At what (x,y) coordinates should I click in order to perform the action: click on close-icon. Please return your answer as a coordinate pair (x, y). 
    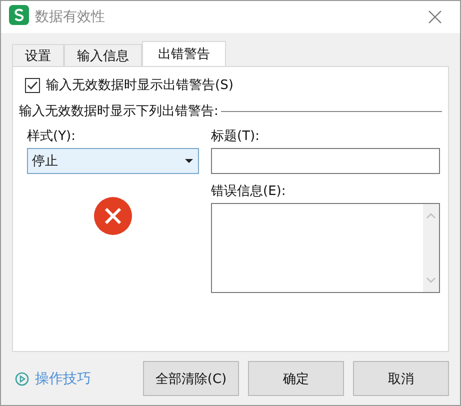
    Looking at the image, I should click on (435, 17).